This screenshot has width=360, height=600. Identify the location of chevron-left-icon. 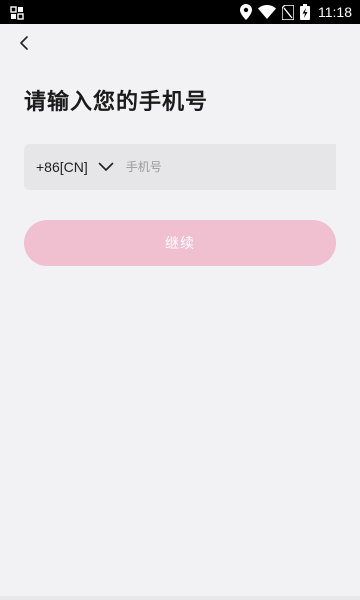
(24, 45).